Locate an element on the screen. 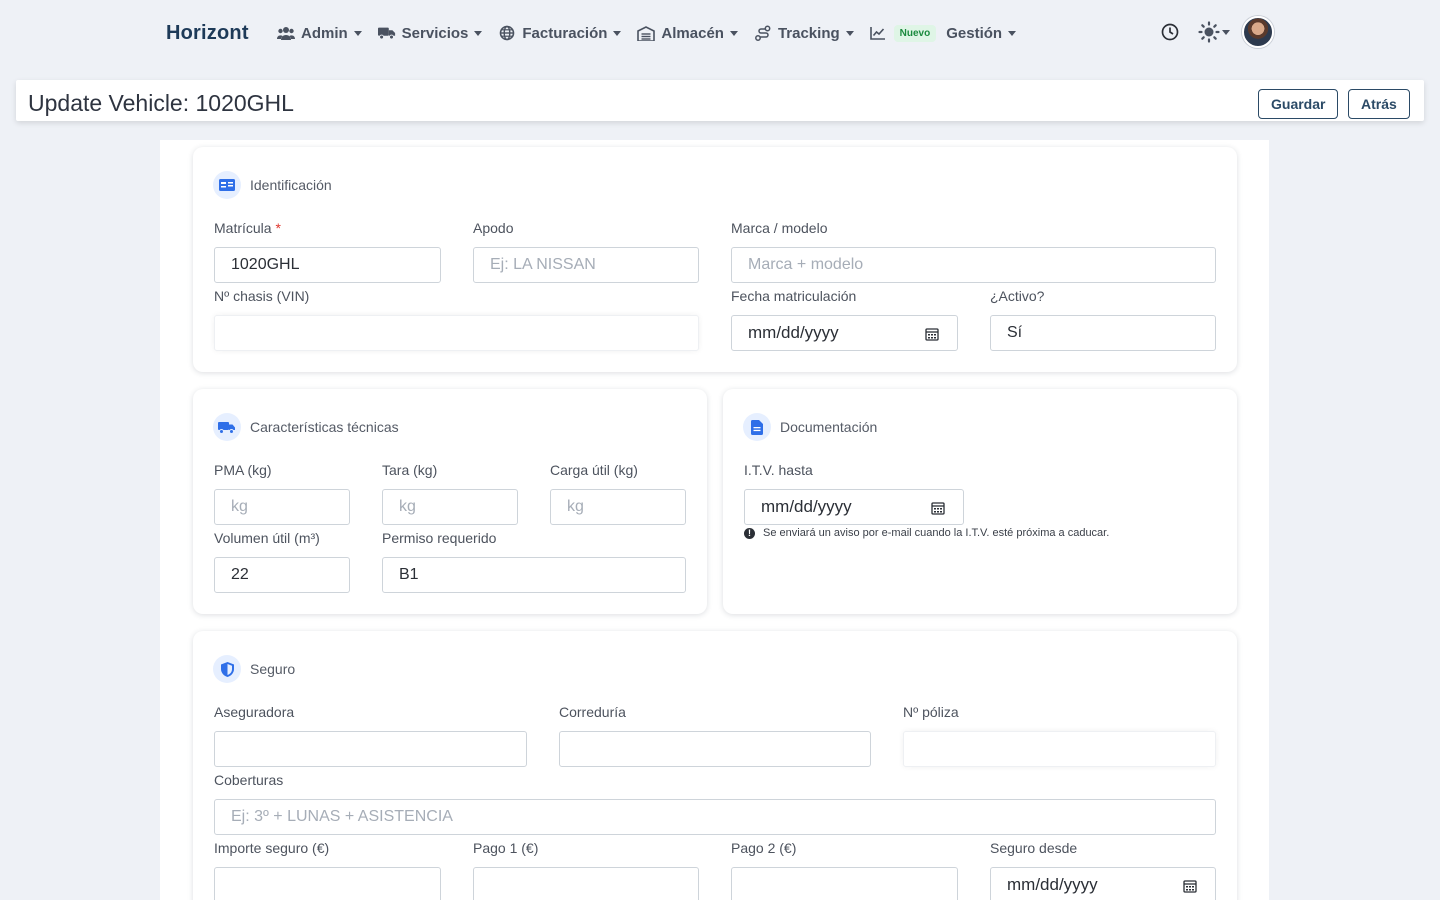  card-title: Identificación is located at coordinates (291, 185).